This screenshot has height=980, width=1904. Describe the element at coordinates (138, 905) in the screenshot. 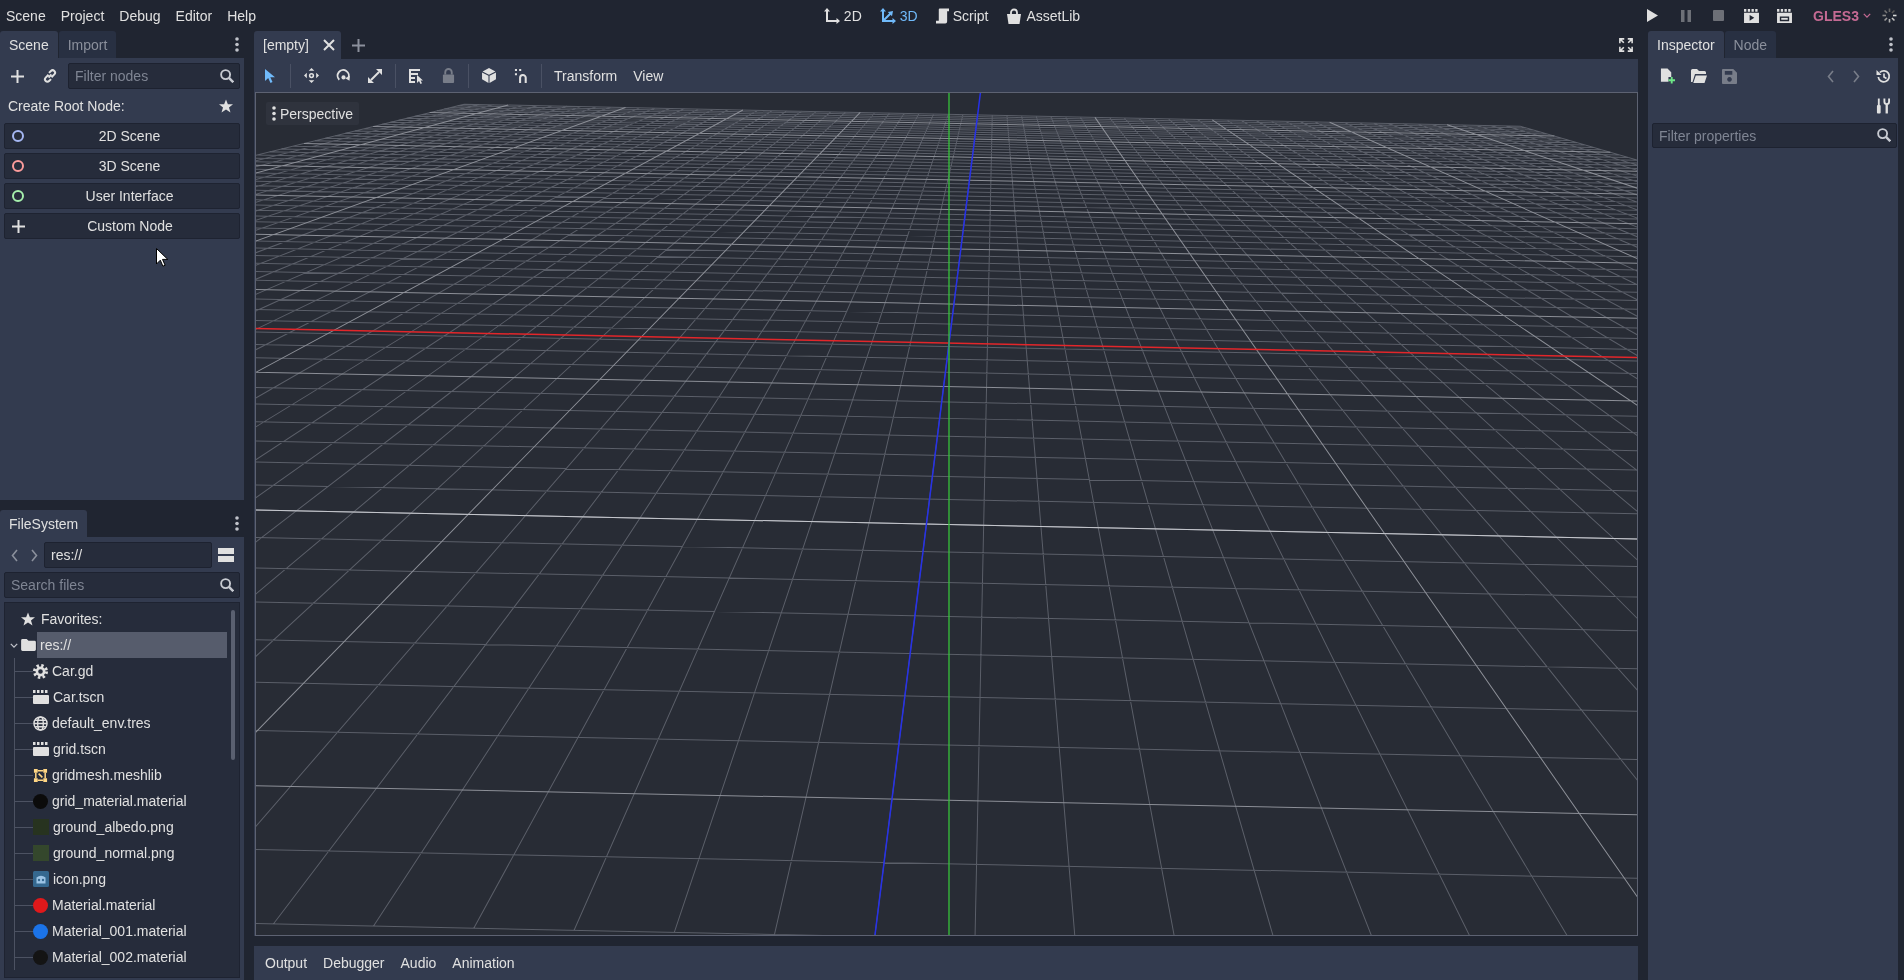

I see `file-tree-item: Material.material` at that location.